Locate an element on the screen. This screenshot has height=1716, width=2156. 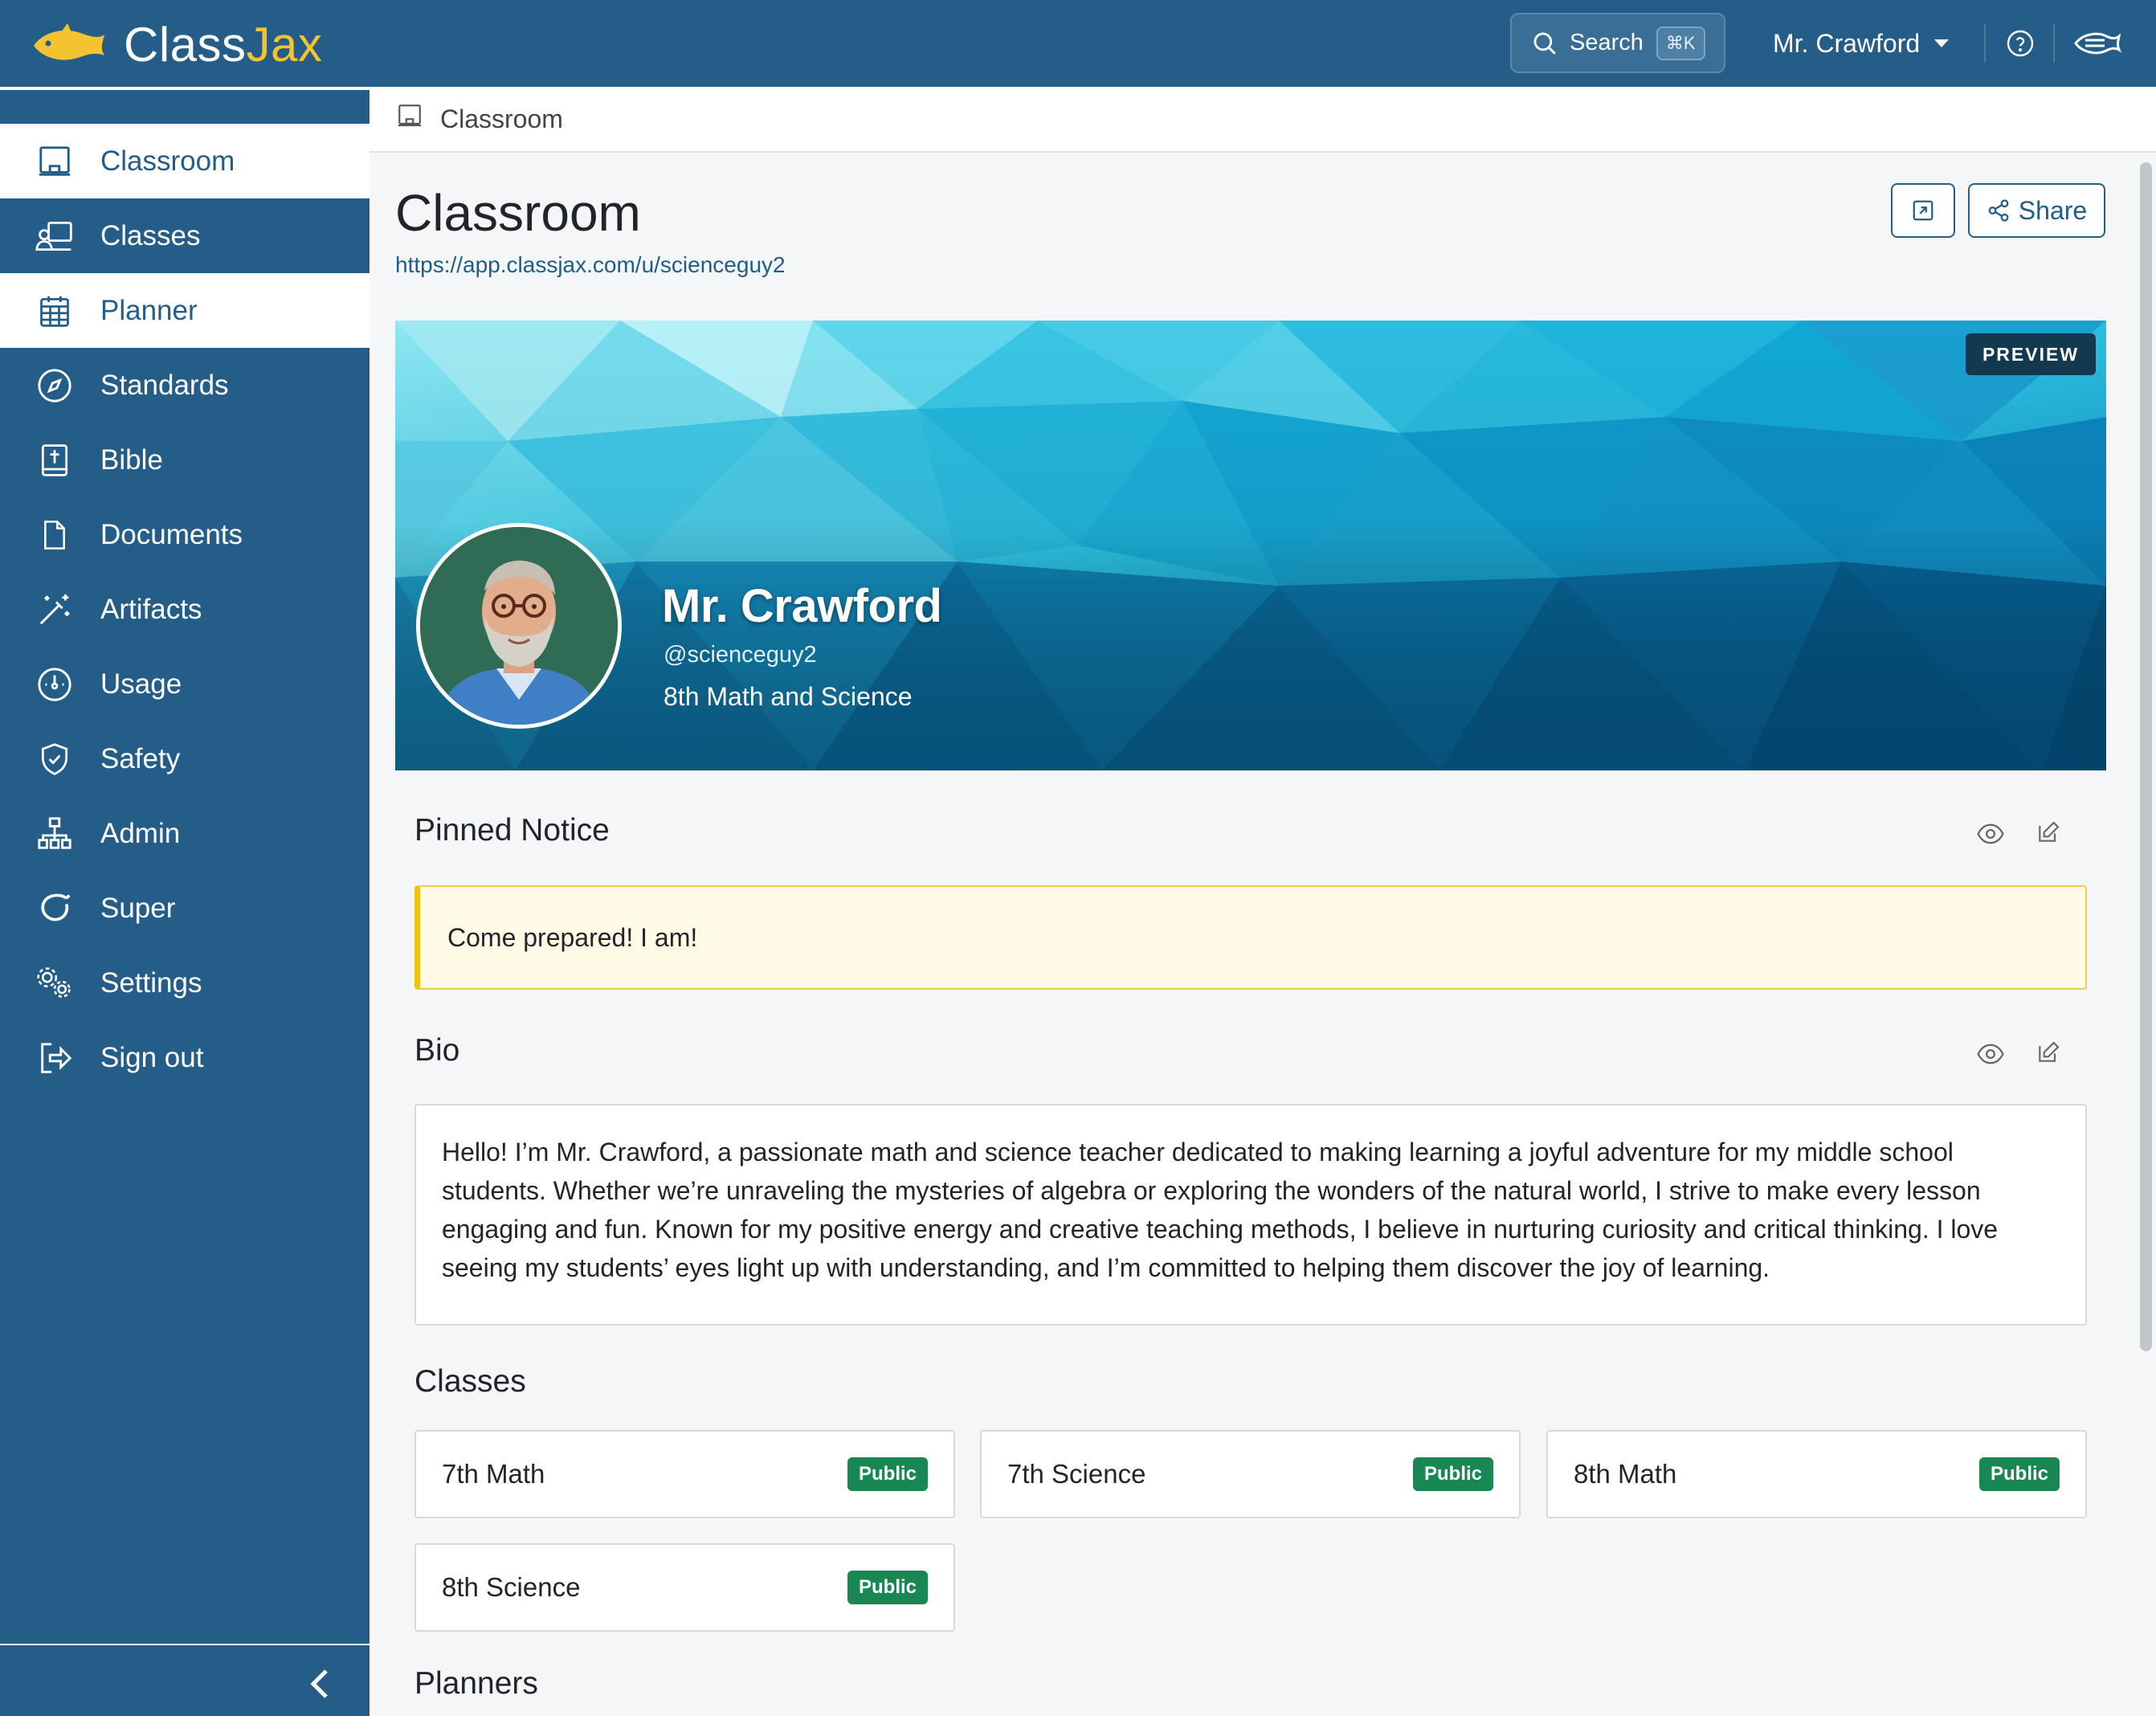
bio-heading: Bio is located at coordinates (437, 1050).